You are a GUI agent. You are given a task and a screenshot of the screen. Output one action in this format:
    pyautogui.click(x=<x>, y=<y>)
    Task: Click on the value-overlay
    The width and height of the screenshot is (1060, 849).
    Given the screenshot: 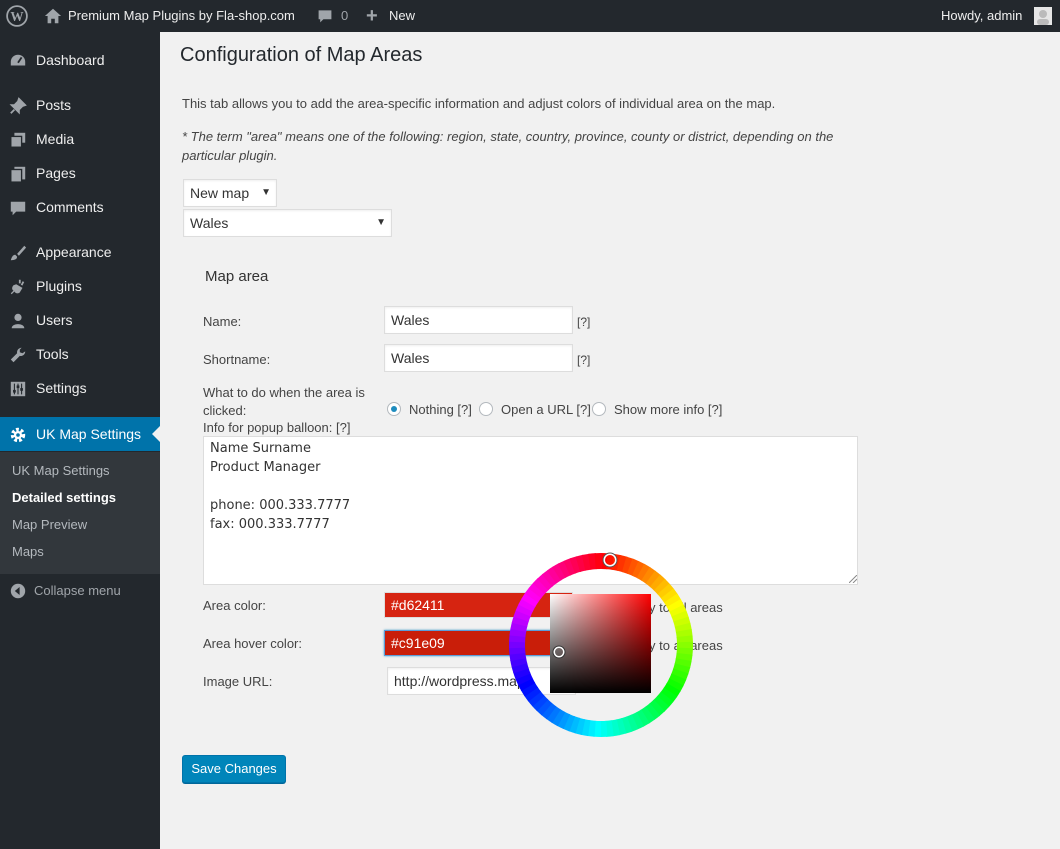 What is the action you would take?
    pyautogui.click(x=600, y=643)
    